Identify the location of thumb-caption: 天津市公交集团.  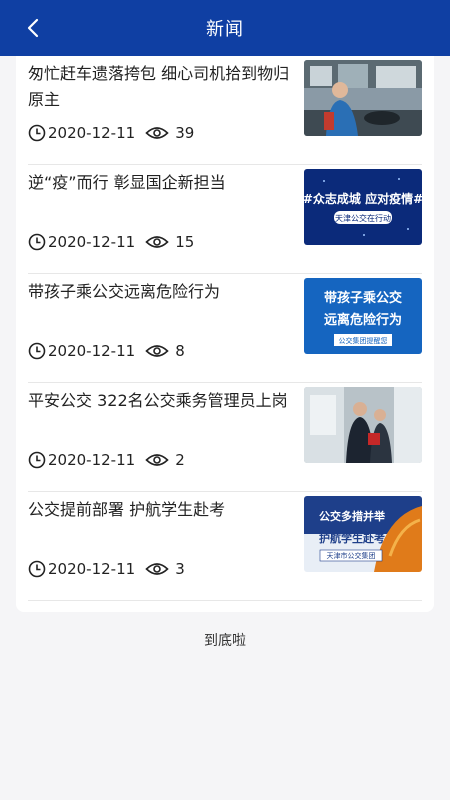
(351, 555).